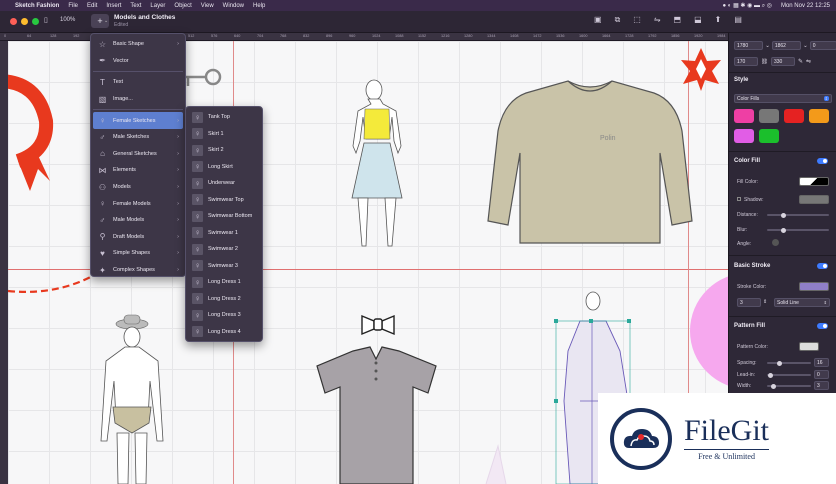  What do you see at coordinates (376, 415) in the screenshot?
I see `polo-shirt-sketch` at bounding box center [376, 415].